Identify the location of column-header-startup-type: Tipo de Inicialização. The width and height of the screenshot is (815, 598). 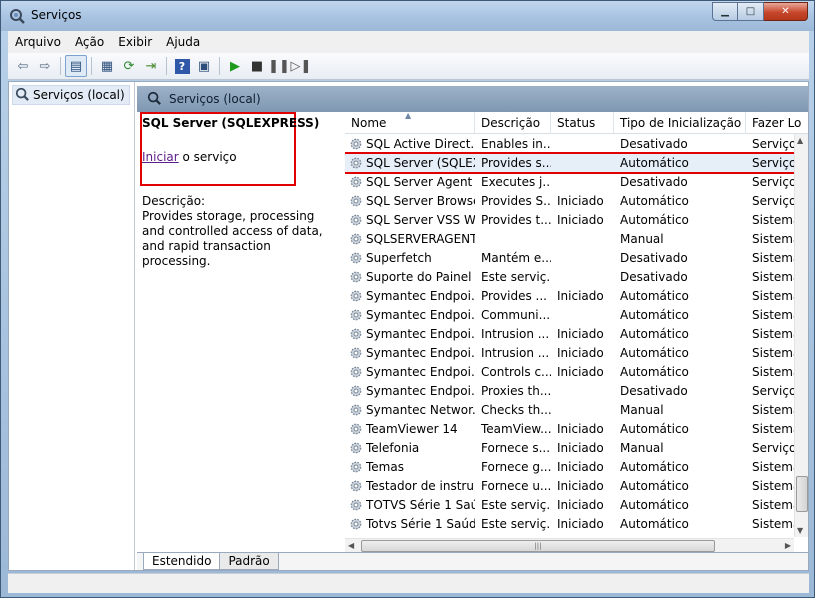
(680, 123).